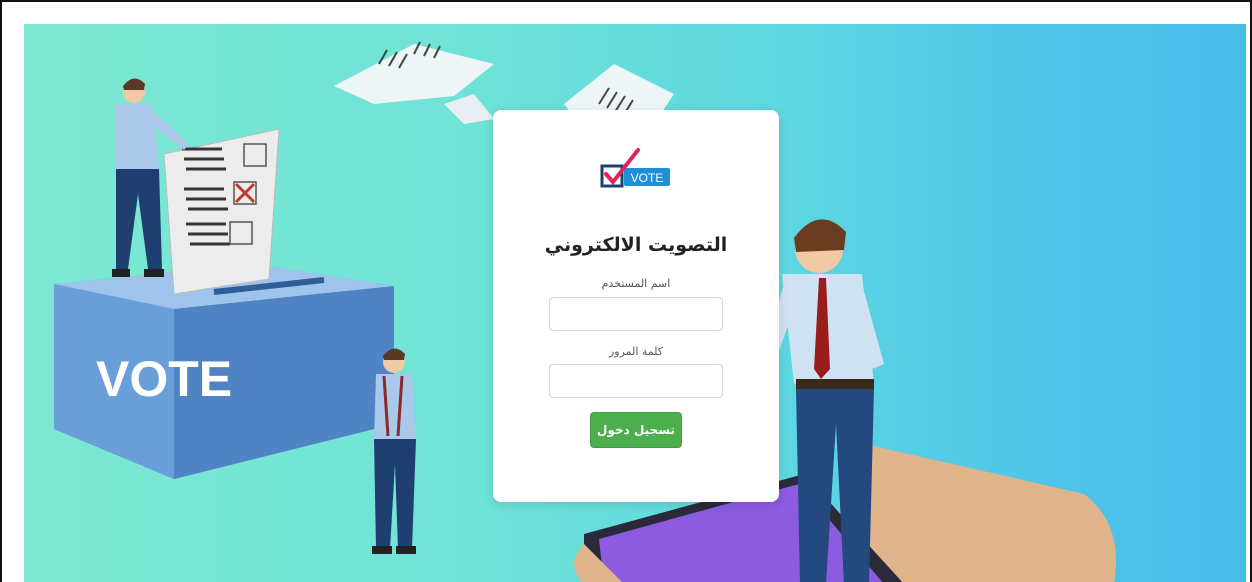  What do you see at coordinates (636, 245) in the screenshot?
I see `page-title: التصويت الالكتروني` at bounding box center [636, 245].